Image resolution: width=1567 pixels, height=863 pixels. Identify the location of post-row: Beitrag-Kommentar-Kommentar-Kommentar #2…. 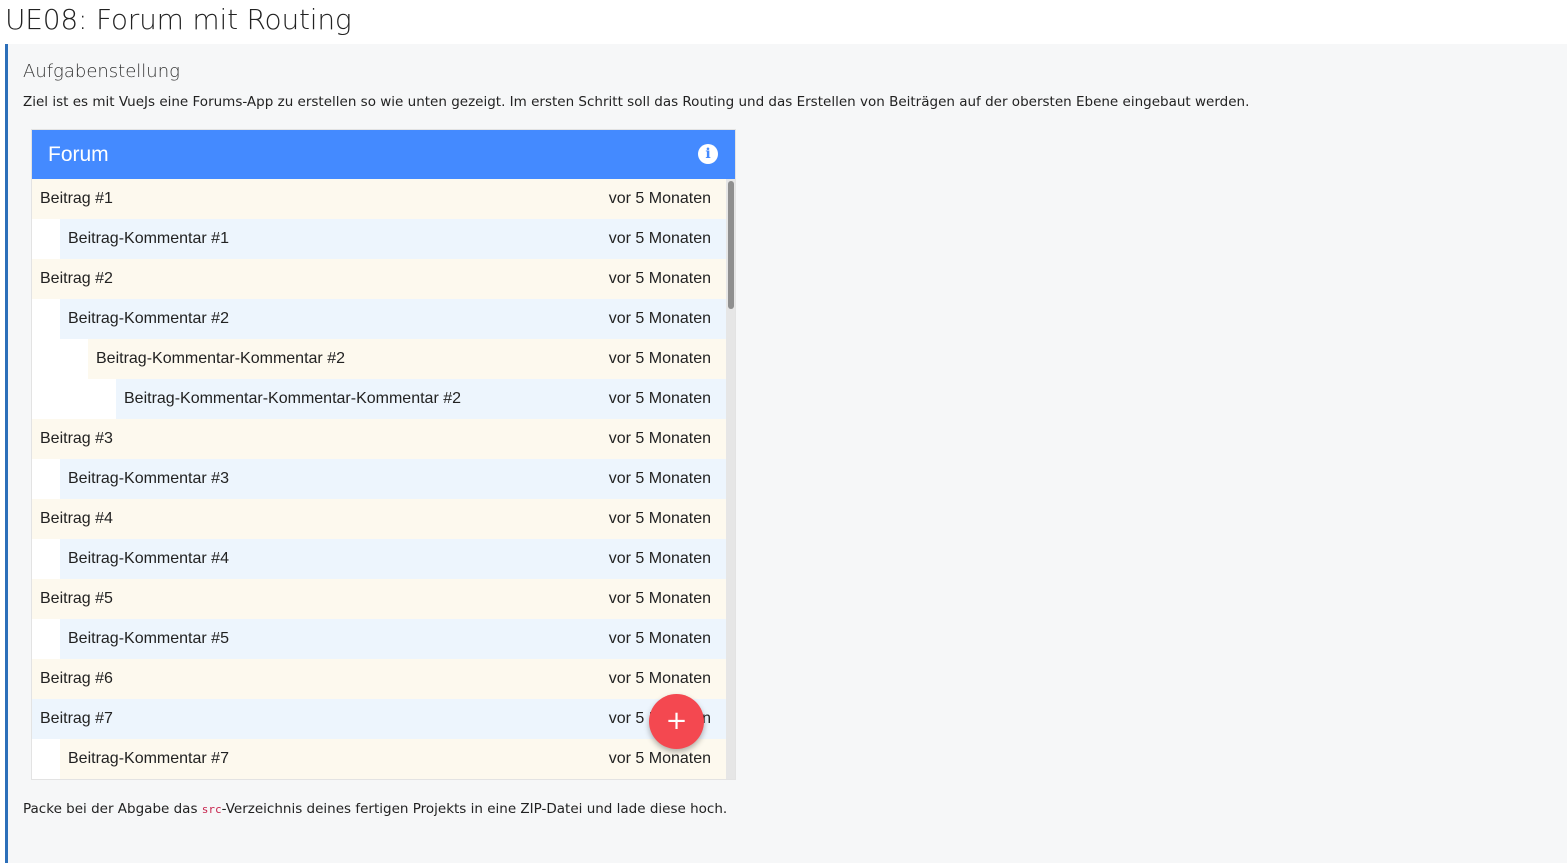
(421, 399).